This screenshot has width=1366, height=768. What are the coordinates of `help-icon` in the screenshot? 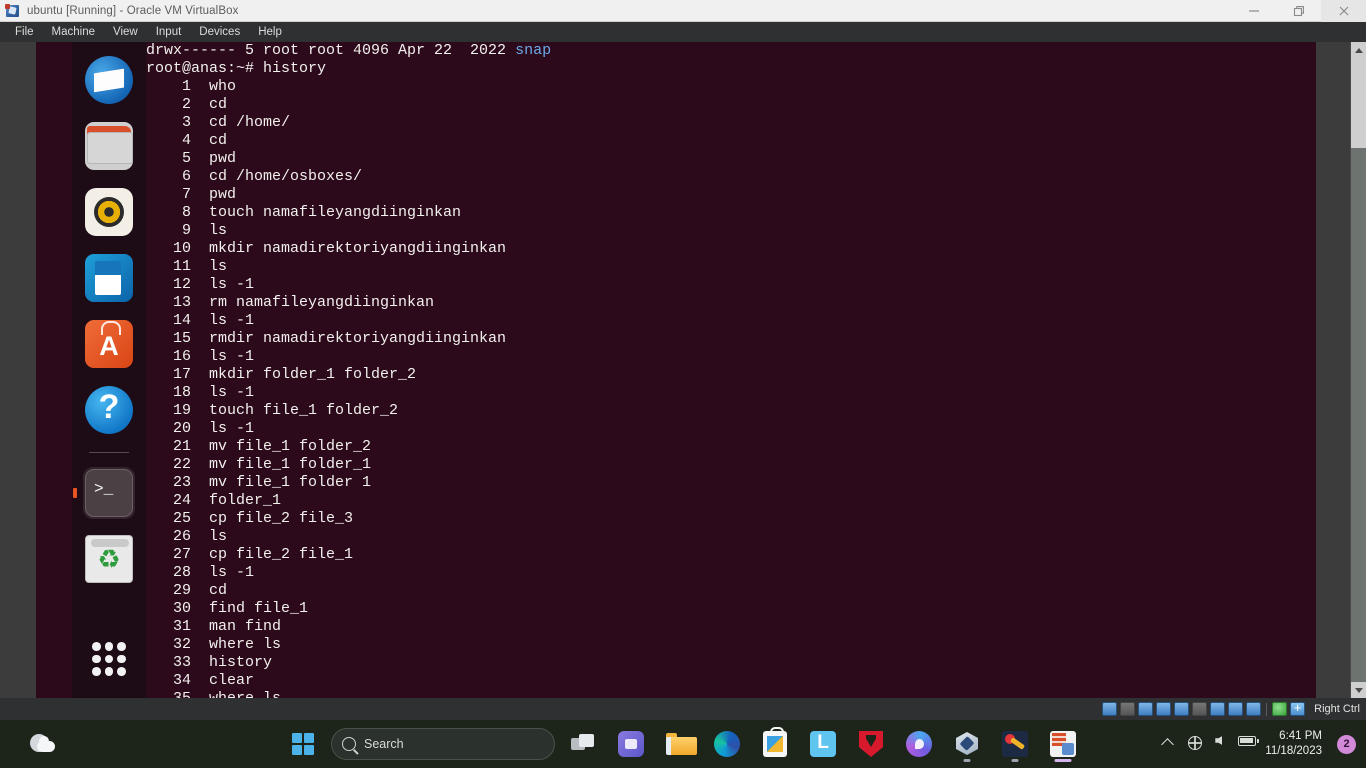 It's located at (109, 410).